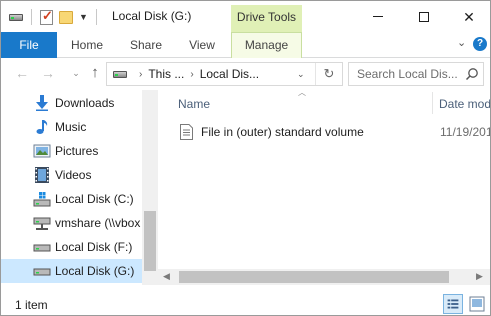  I want to click on forward-arrow-icon: →, so click(48, 73).